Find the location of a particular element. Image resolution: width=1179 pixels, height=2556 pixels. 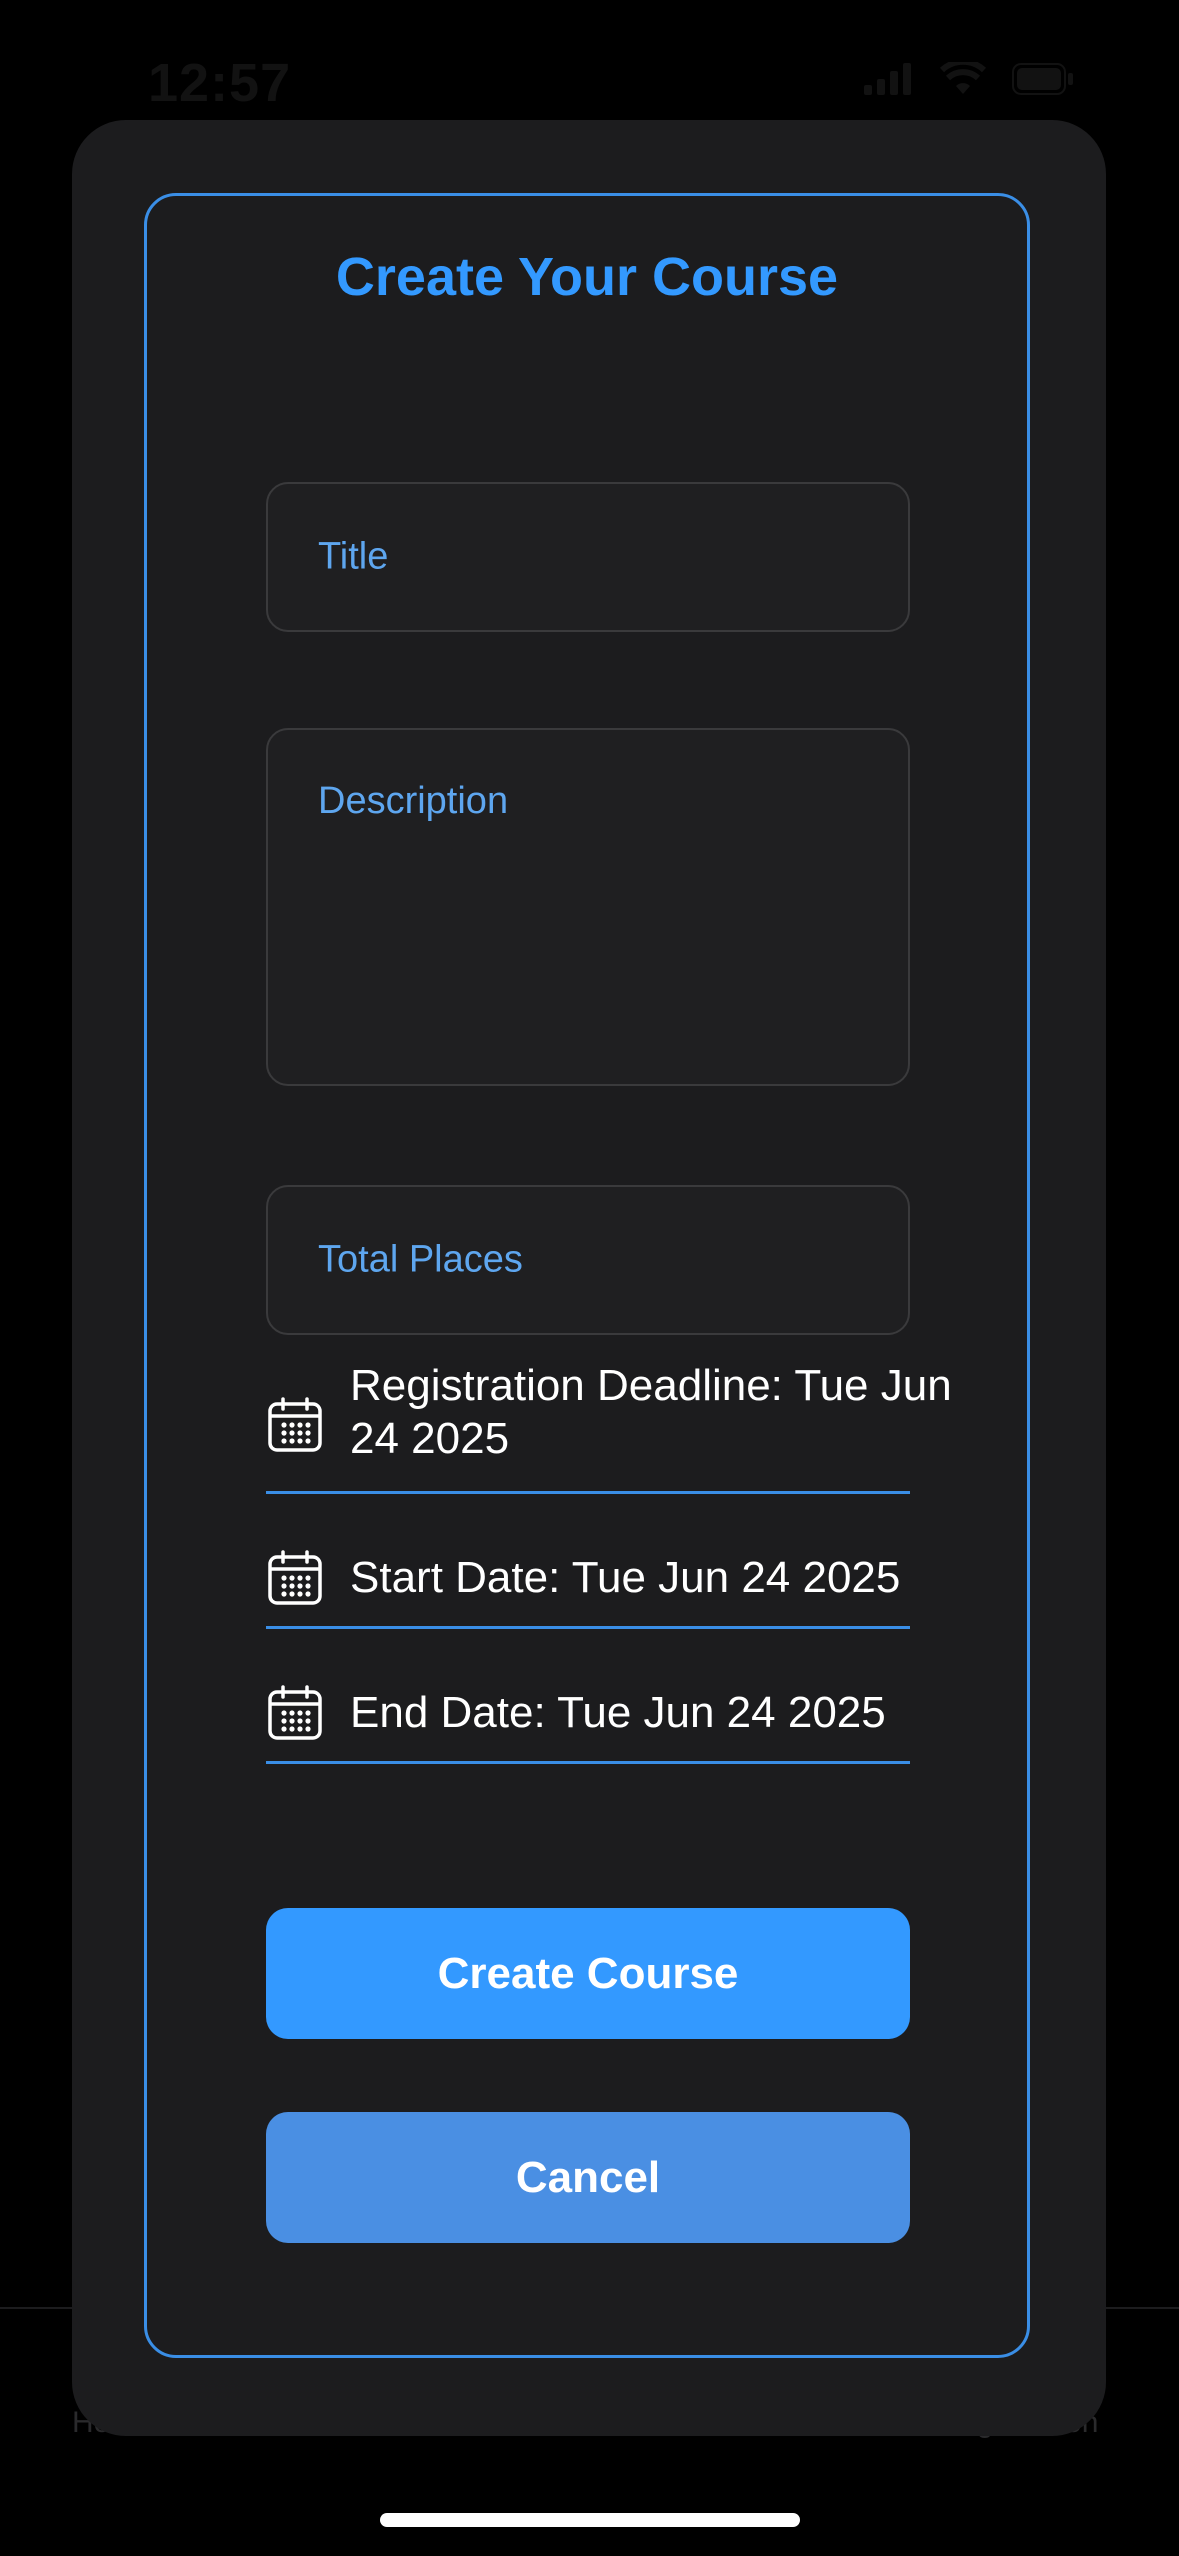

total-places-placeholder: Total Places is located at coordinates (420, 1259).